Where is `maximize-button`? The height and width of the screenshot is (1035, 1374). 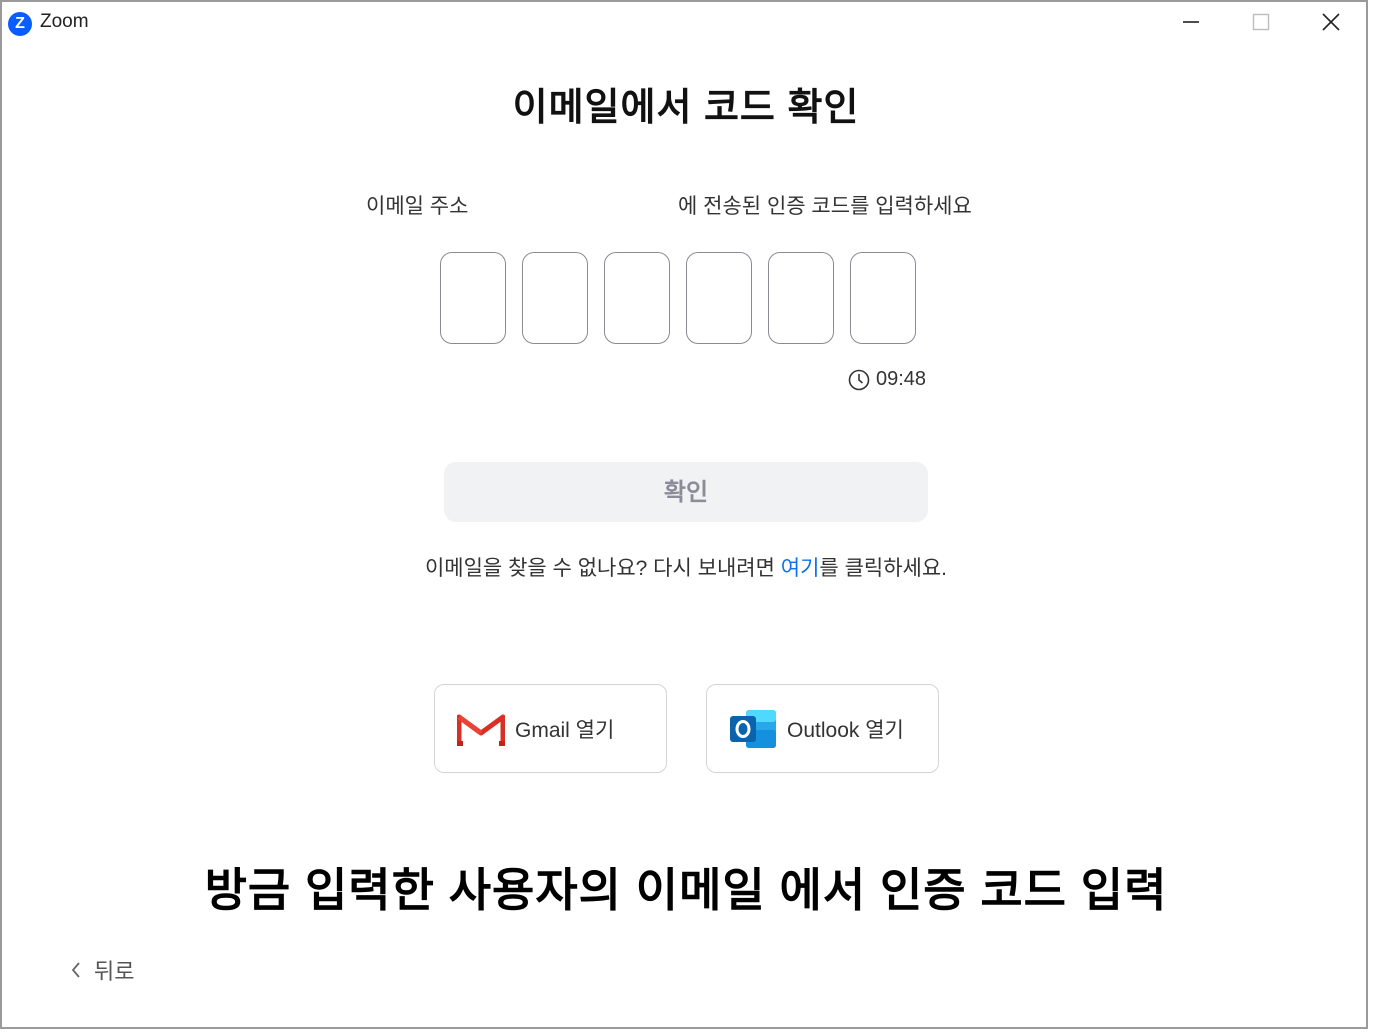
maximize-button is located at coordinates (1261, 22).